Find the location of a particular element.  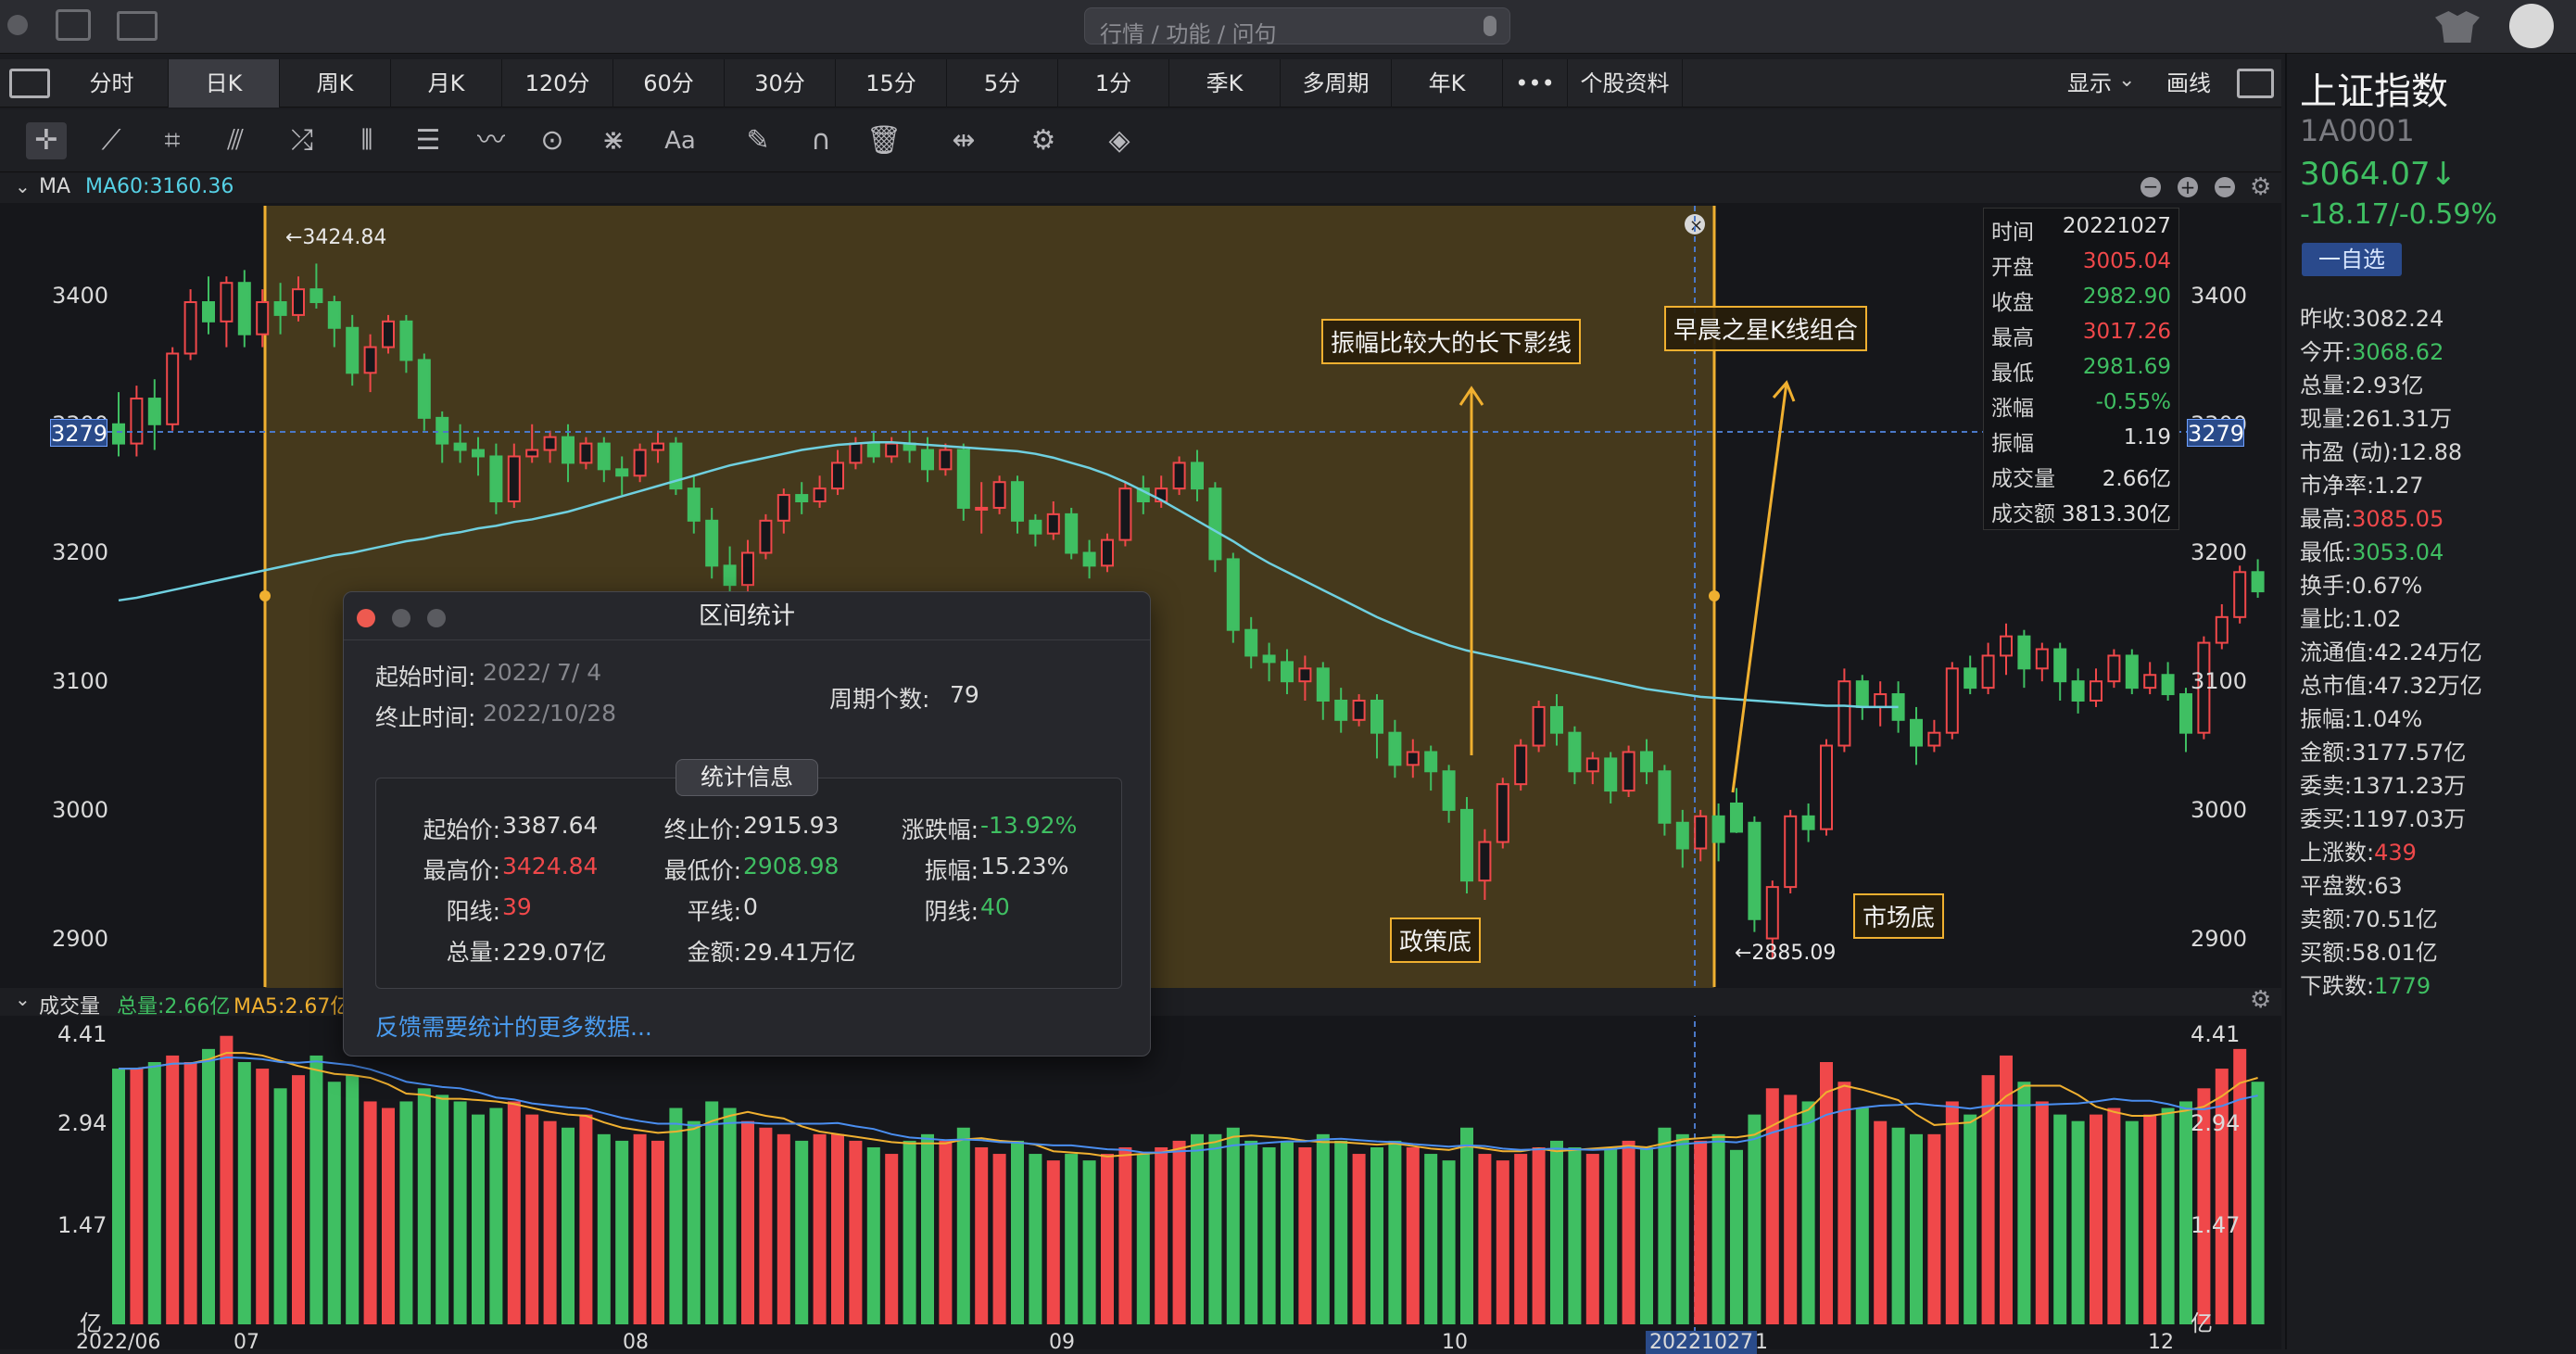

crop-tool-icon: ⌗ is located at coordinates (173, 140).